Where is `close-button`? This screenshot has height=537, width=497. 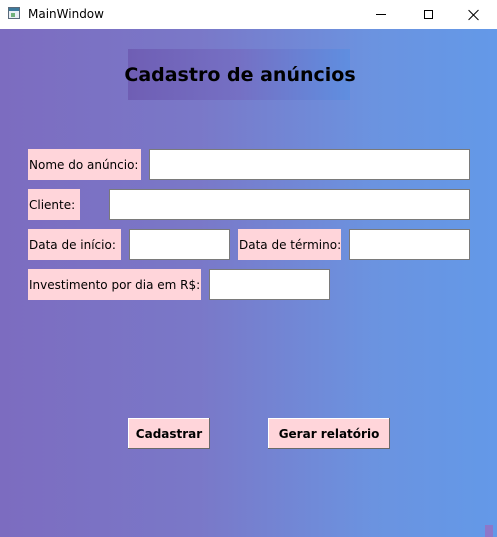
close-button is located at coordinates (474, 14).